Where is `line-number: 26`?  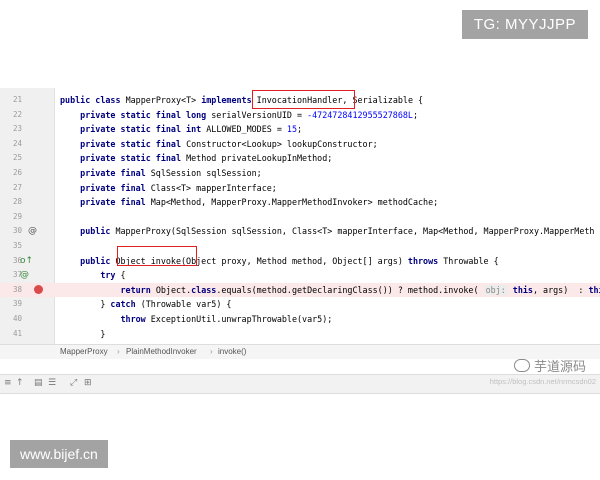 line-number: 26 is located at coordinates (11, 173).